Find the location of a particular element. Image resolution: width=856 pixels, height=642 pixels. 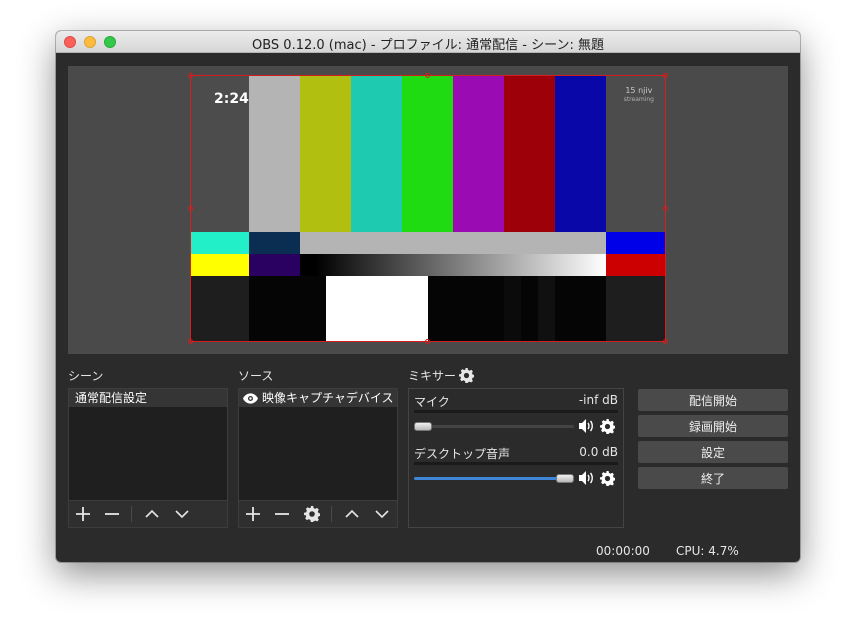

mic-channel-name: マイク is located at coordinates (432, 402).